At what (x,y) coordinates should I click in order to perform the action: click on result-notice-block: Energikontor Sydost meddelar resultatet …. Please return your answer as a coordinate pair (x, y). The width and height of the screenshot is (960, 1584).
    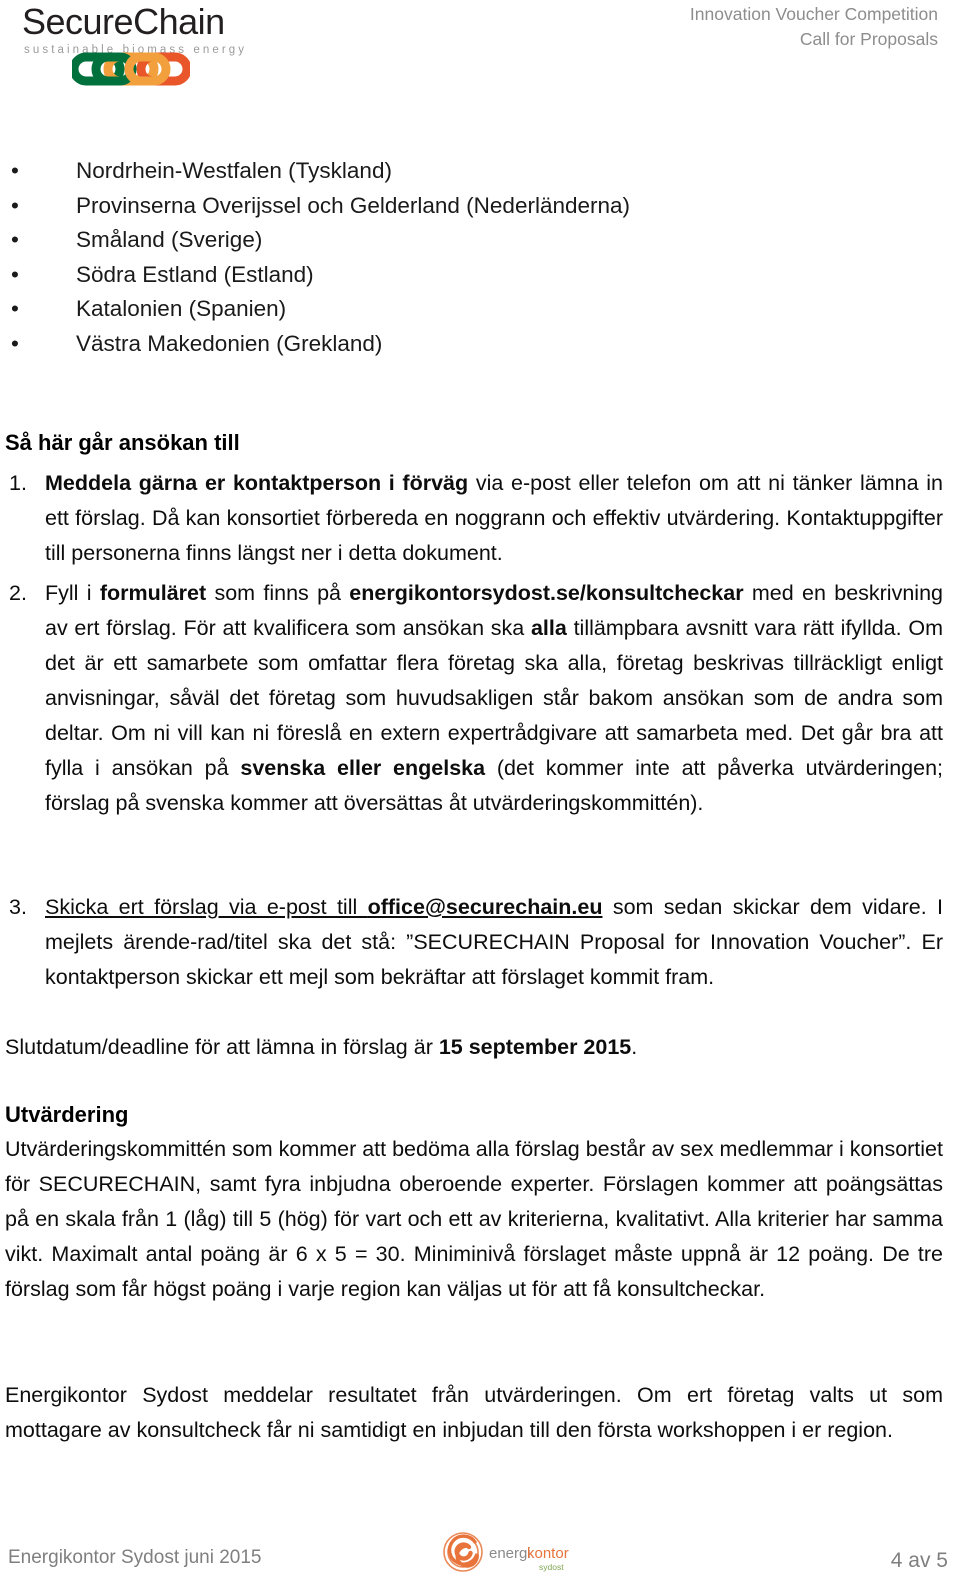
    Looking at the image, I should click on (474, 1413).